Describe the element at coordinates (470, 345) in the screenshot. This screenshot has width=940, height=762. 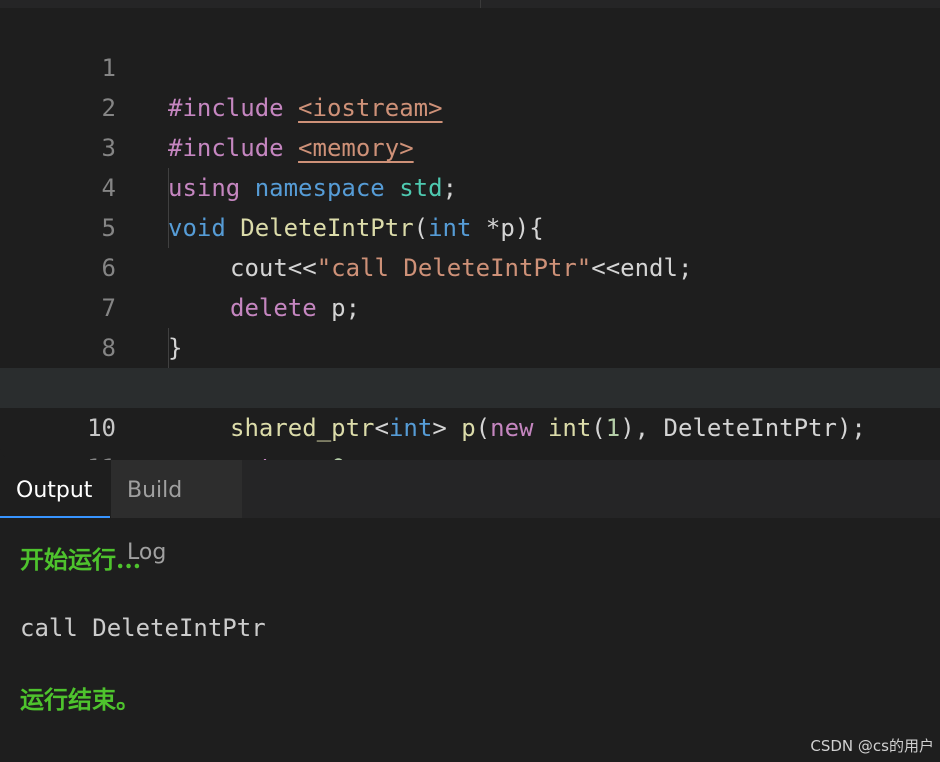
I see `code-line: 8 int main() {` at that location.